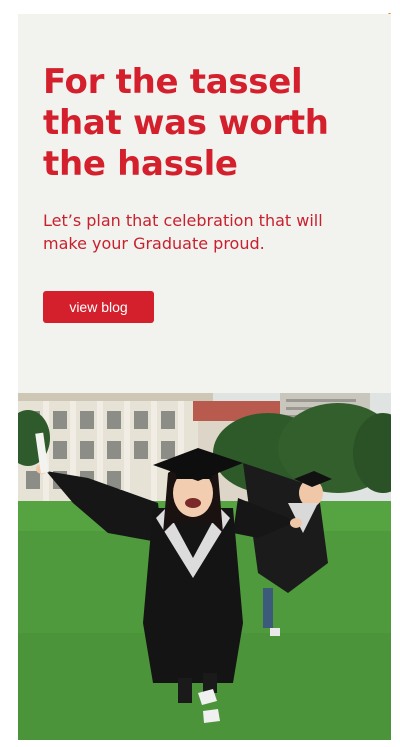 Image resolution: width=400 pixels, height=747 pixels. Describe the element at coordinates (98, 307) in the screenshot. I see `view-blog-button: view blog` at that location.